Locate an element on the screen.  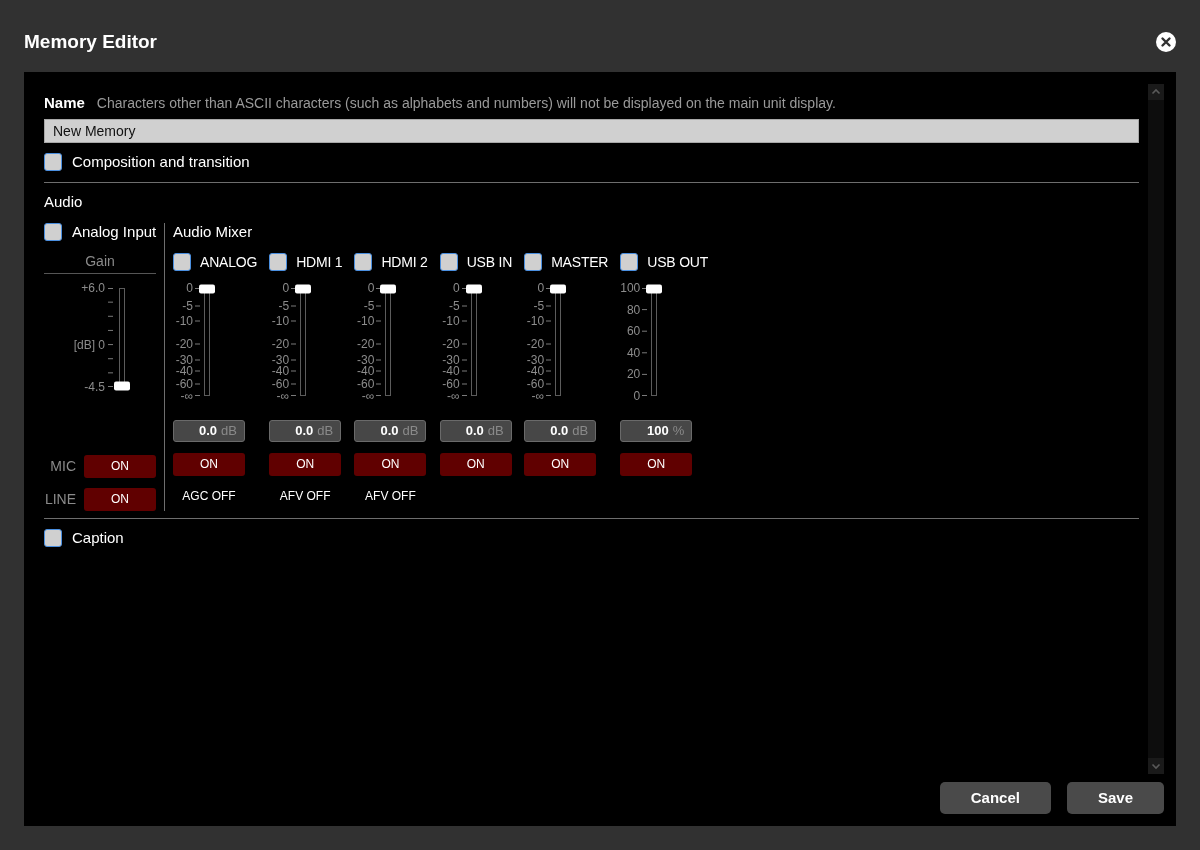
dialog-button: Cancel is located at coordinates (995, 798).